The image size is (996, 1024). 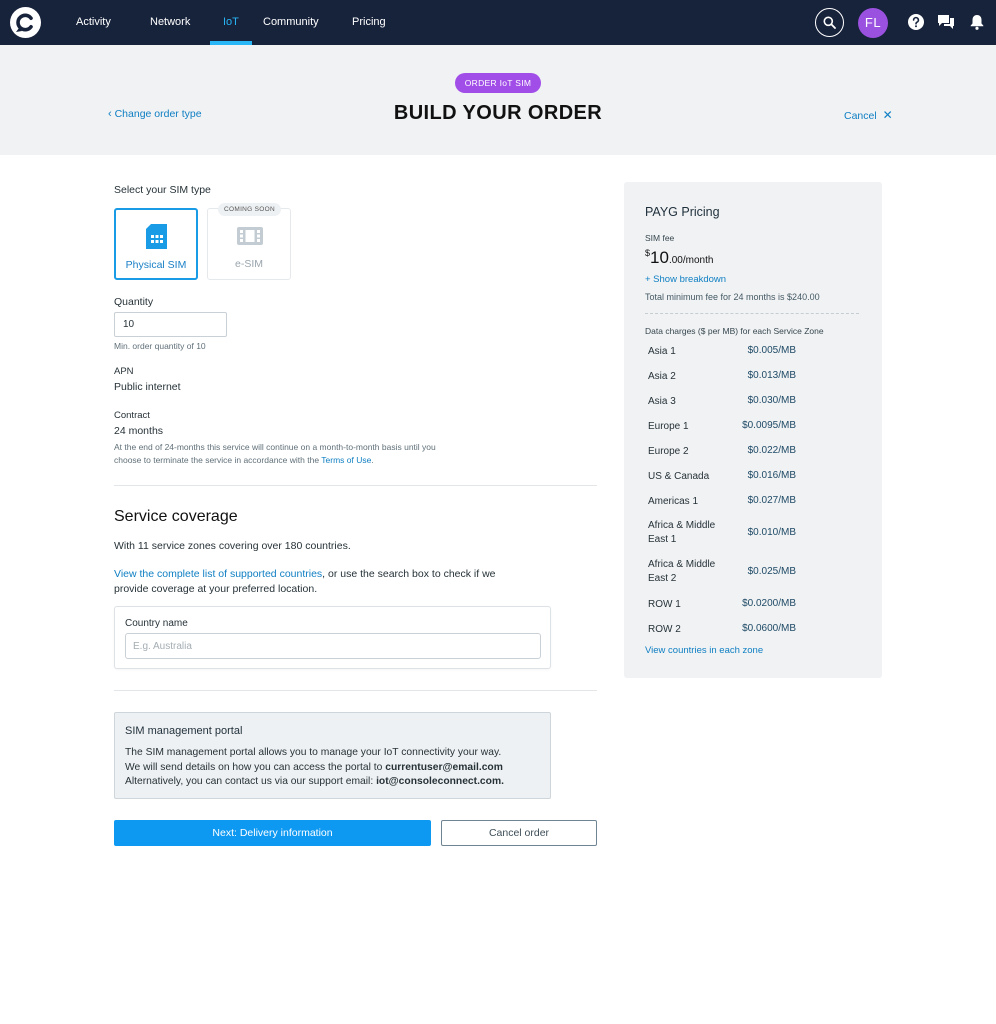 What do you see at coordinates (662, 401) in the screenshot?
I see `zone-name: Asia 3` at bounding box center [662, 401].